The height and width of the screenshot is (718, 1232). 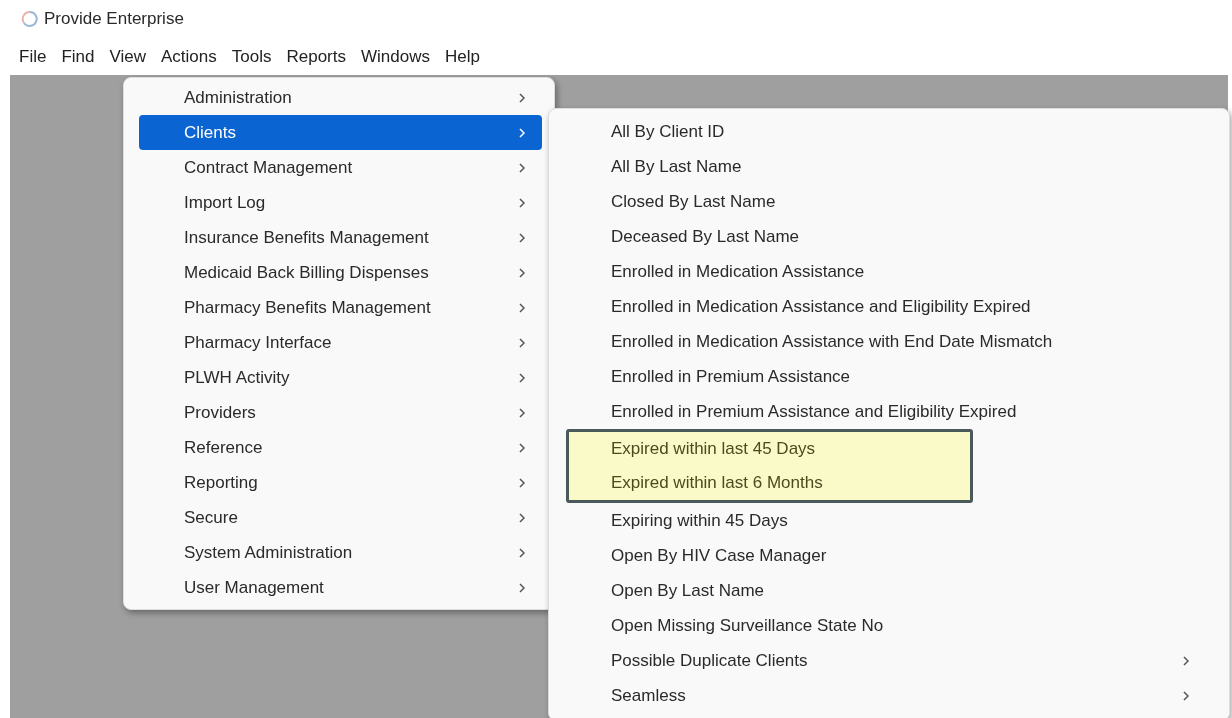 I want to click on menu-bar-item: File, so click(x=37, y=56).